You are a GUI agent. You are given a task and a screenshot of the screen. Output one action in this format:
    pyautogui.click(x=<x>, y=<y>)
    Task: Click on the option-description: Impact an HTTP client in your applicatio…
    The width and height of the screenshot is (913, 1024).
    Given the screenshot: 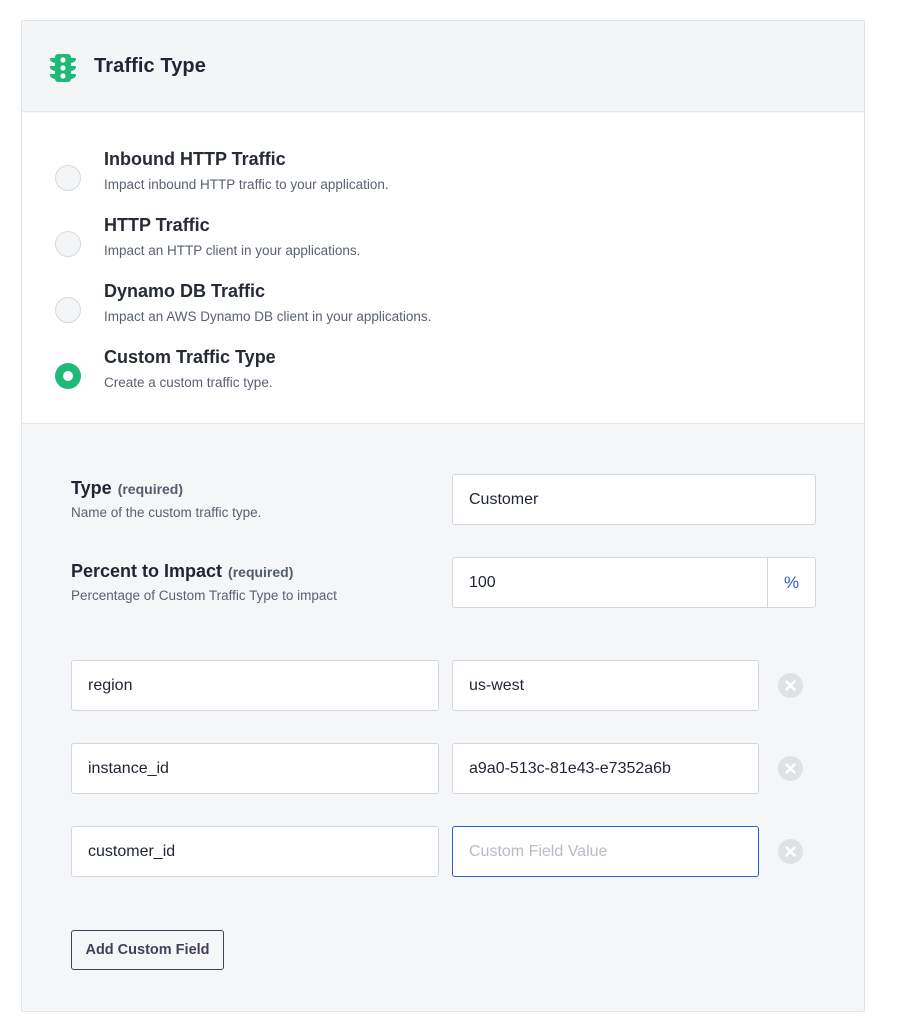 What is the action you would take?
    pyautogui.click(x=232, y=250)
    